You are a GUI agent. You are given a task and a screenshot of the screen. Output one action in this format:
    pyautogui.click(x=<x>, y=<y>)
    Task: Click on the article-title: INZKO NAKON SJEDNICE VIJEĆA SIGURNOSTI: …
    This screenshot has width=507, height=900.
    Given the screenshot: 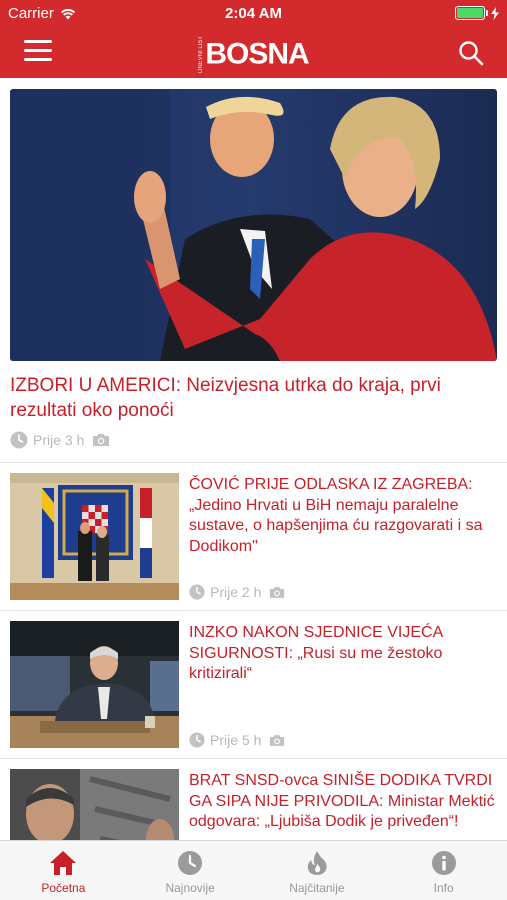 What is the action you would take?
    pyautogui.click(x=343, y=654)
    